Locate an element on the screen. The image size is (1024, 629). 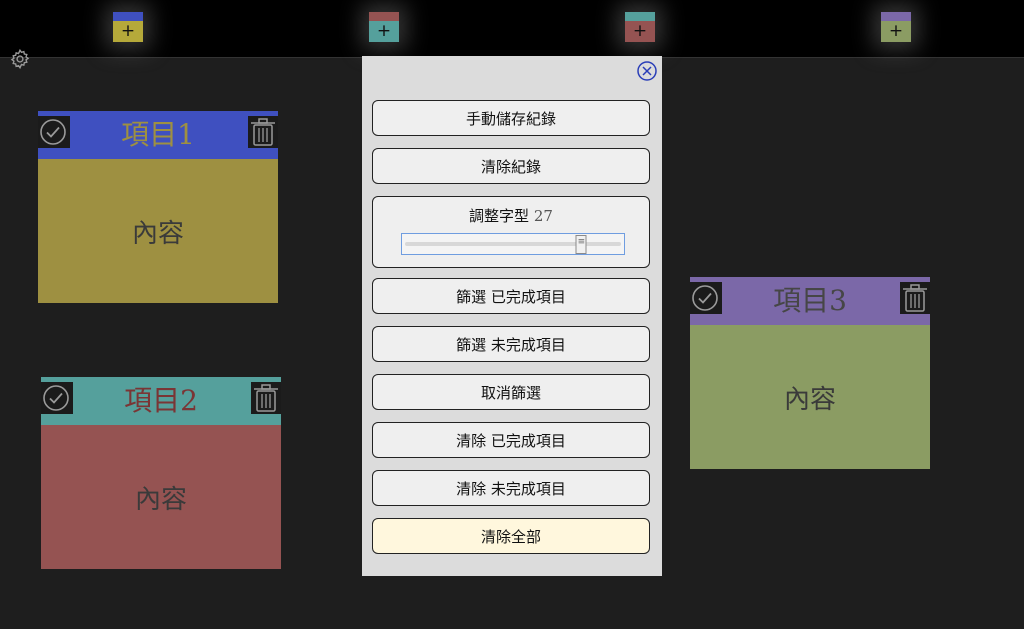
font-size-control: 調整字型 27 is located at coordinates (511, 232).